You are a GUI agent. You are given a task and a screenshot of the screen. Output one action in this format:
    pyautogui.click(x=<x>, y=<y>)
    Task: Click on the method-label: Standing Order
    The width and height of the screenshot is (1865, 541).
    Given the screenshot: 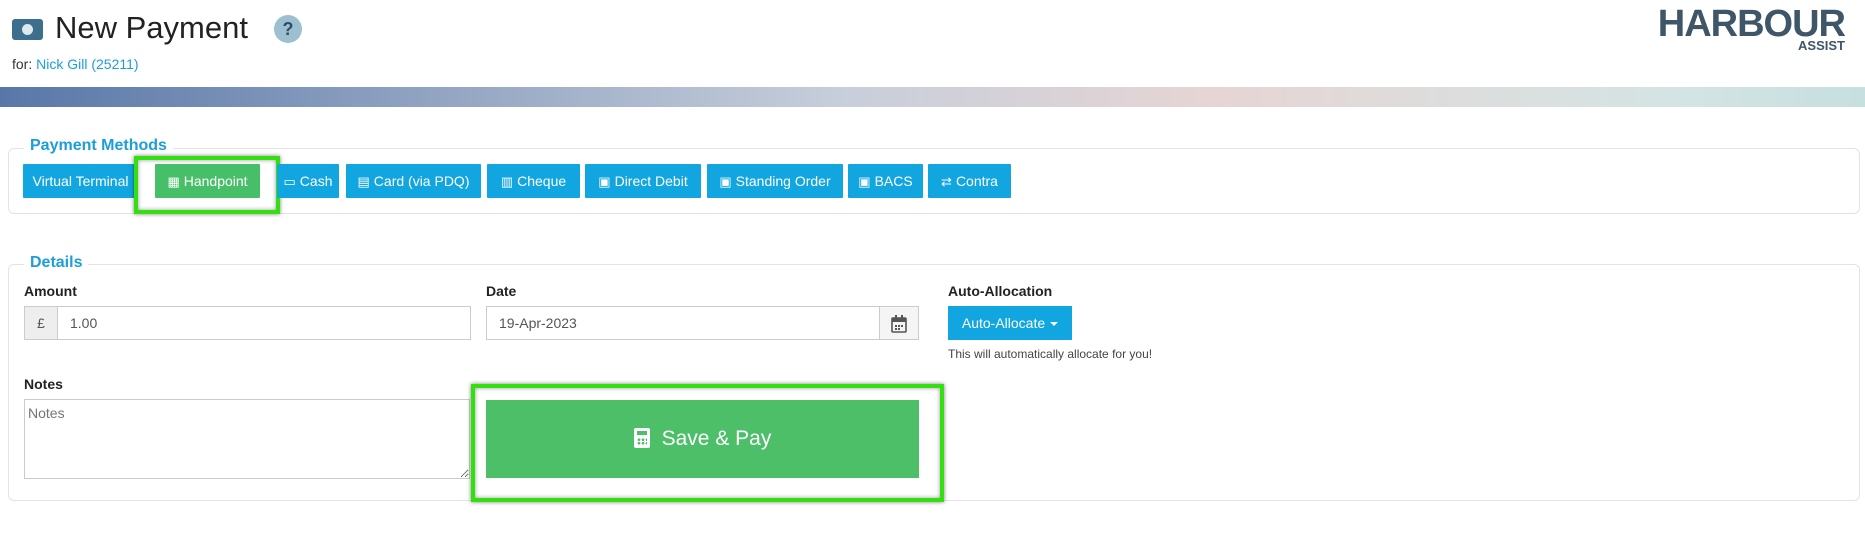 What is the action you would take?
    pyautogui.click(x=783, y=181)
    